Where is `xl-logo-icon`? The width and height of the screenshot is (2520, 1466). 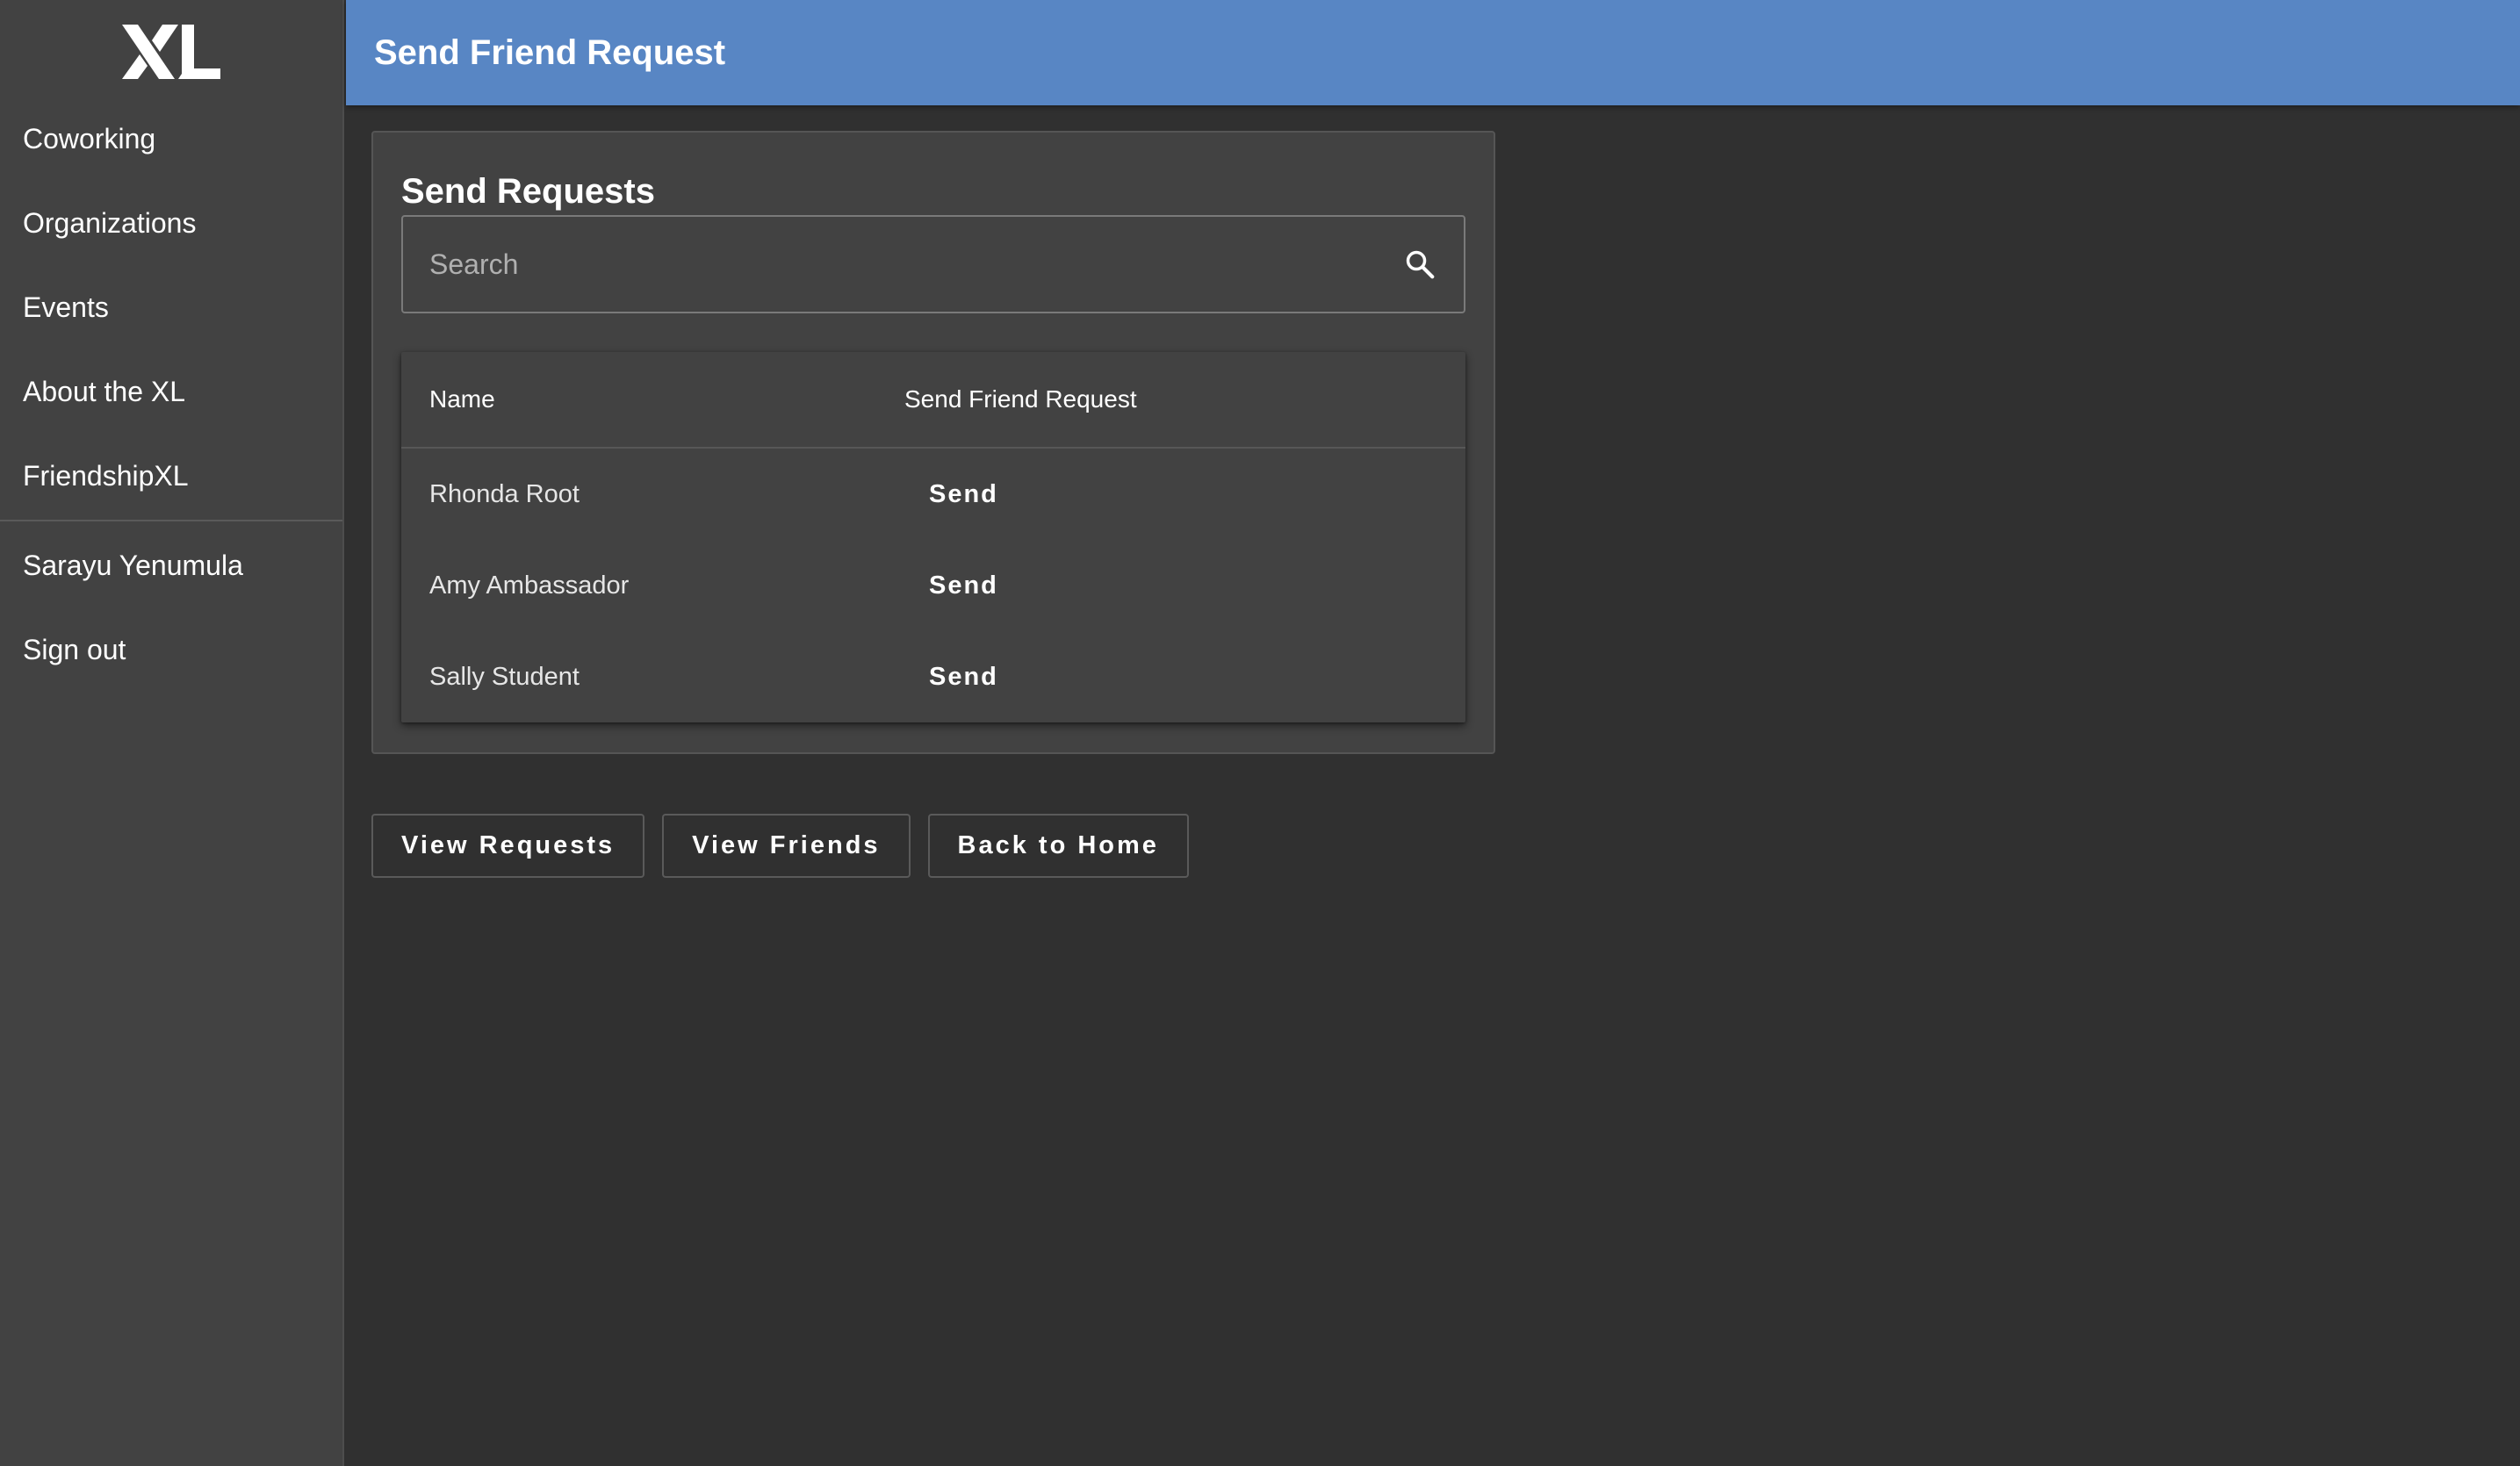
xl-logo-icon is located at coordinates (171, 52).